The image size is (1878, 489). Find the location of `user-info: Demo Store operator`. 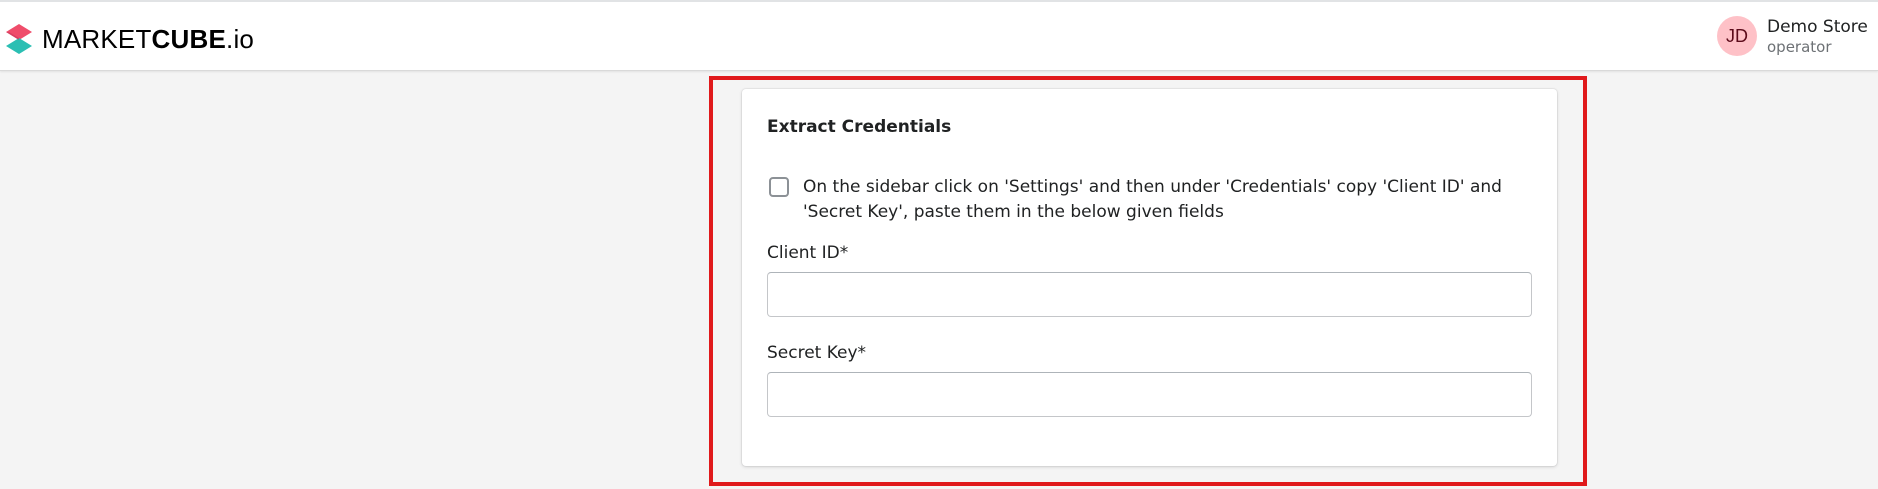

user-info: Demo Store operator is located at coordinates (1817, 36).